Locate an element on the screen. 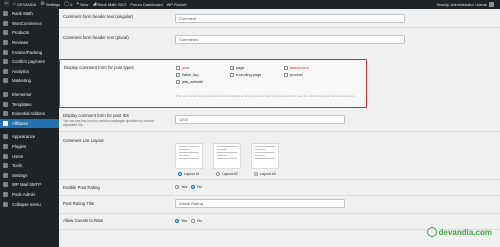 This screenshot has width=500, height=247. layout-1-radio: Layout #1 is located at coordinates (189, 174).